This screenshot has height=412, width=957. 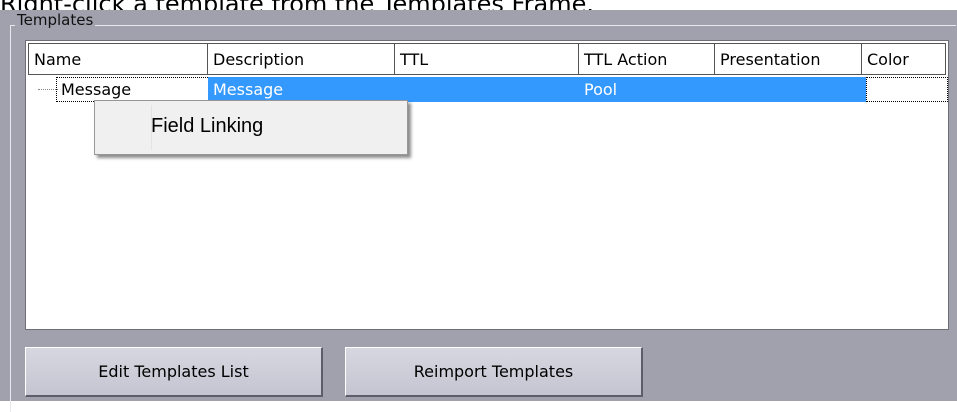 What do you see at coordinates (788, 59) in the screenshot?
I see `column-header-presentation: Presentation` at bounding box center [788, 59].